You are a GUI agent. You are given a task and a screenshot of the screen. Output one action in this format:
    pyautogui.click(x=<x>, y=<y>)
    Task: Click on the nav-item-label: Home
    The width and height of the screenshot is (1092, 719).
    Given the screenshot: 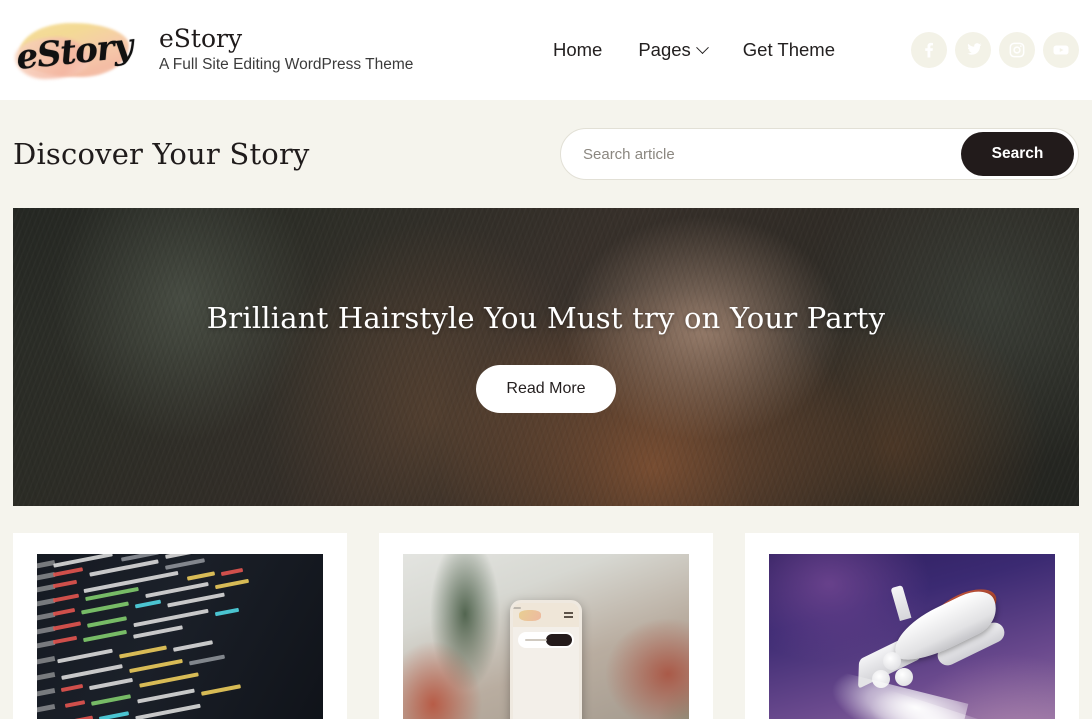 What is the action you would take?
    pyautogui.click(x=577, y=49)
    